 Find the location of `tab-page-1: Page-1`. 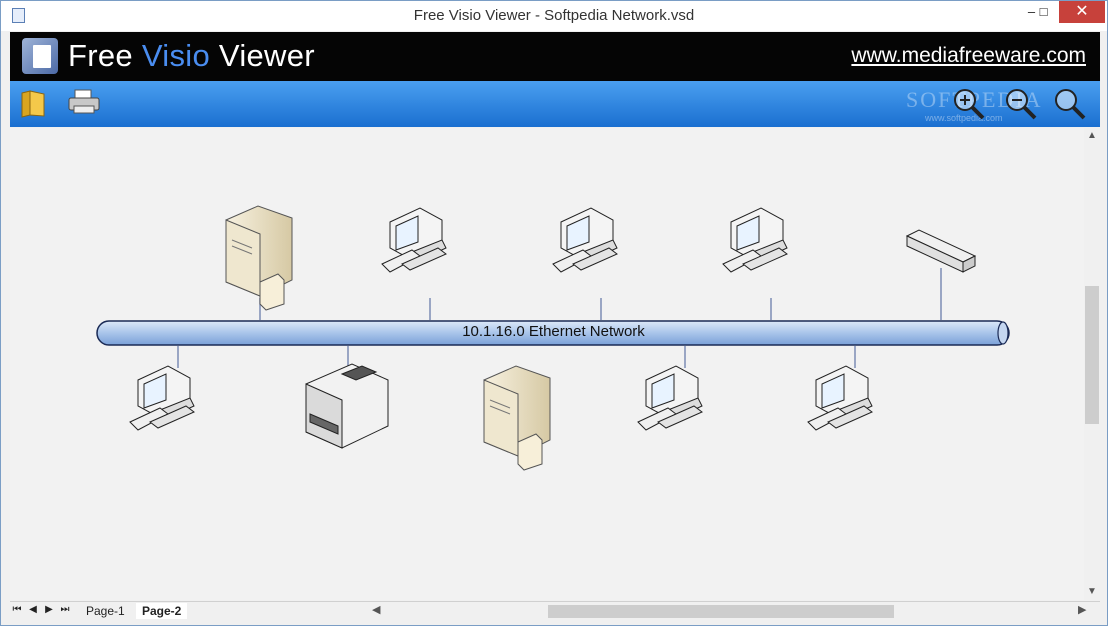

tab-page-1: Page-1 is located at coordinates (105, 611).